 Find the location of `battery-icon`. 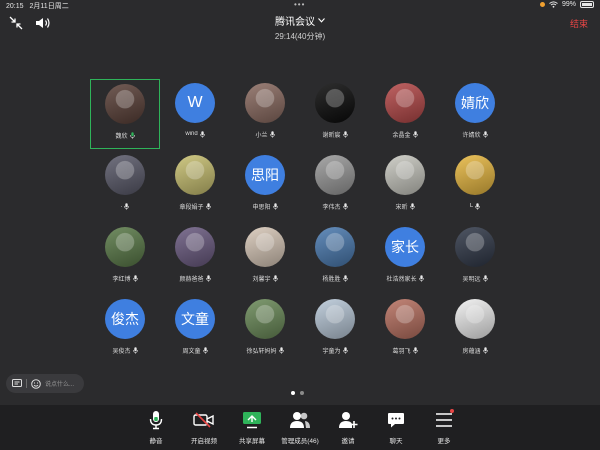

battery-icon is located at coordinates (587, 4).